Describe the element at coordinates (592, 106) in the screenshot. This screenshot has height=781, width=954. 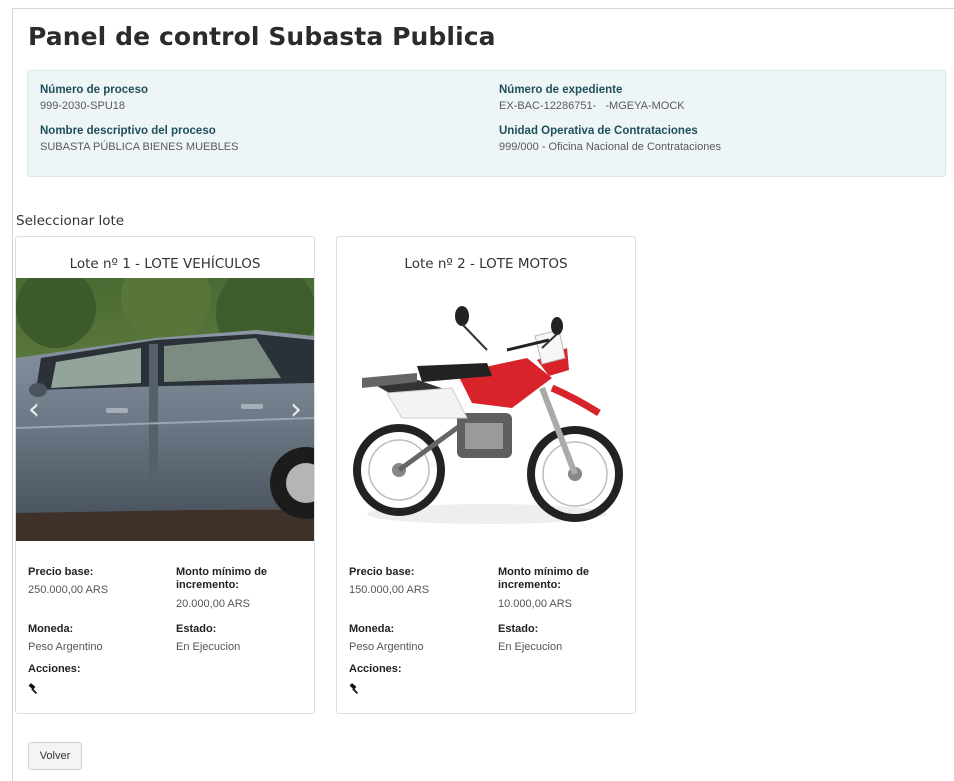
I see `file-number-value: EX-BAC-12286751- -MGEYA-MOCK` at that location.